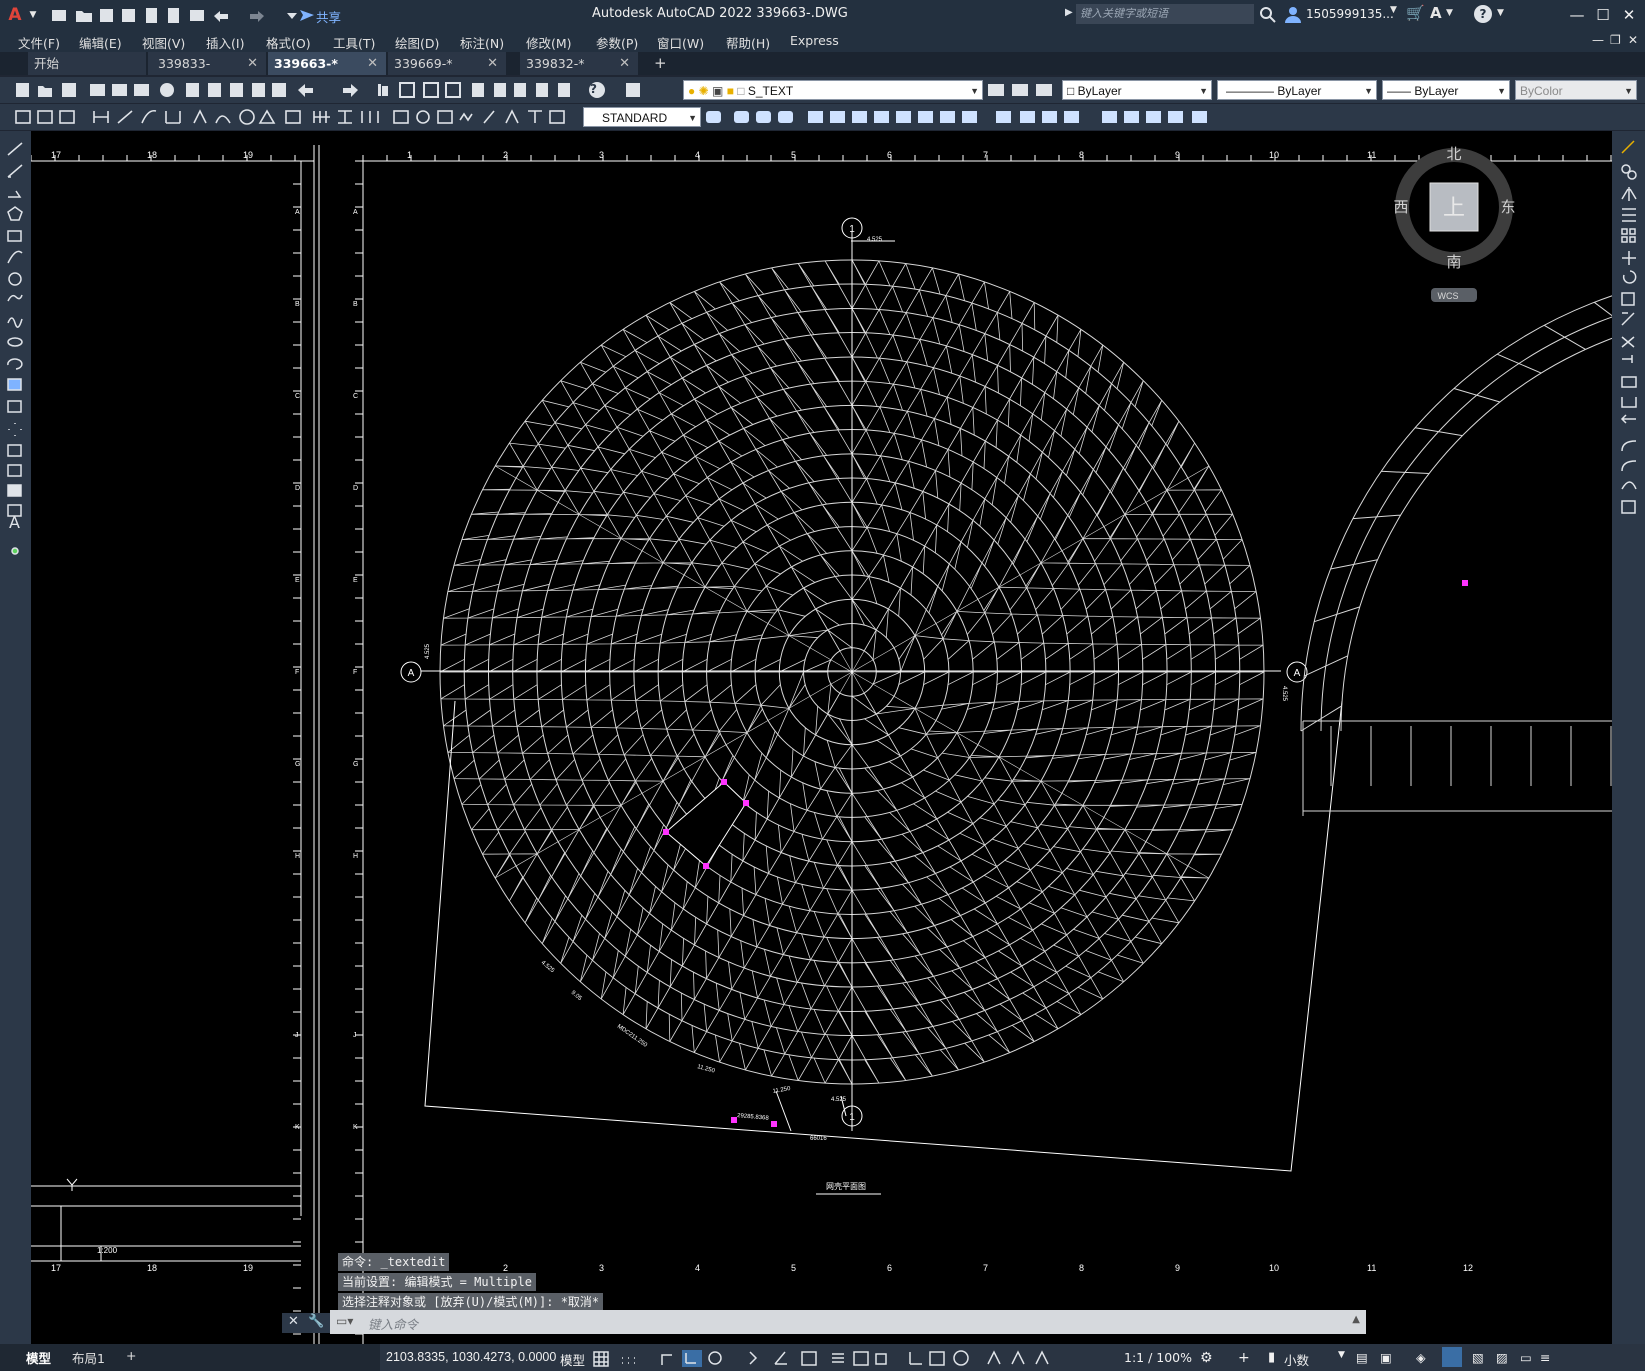 This screenshot has height=1371, width=1645. I want to click on layer-dropdown: ● ✺ ▣ ■ □ S_TEXT ▼, so click(833, 90).